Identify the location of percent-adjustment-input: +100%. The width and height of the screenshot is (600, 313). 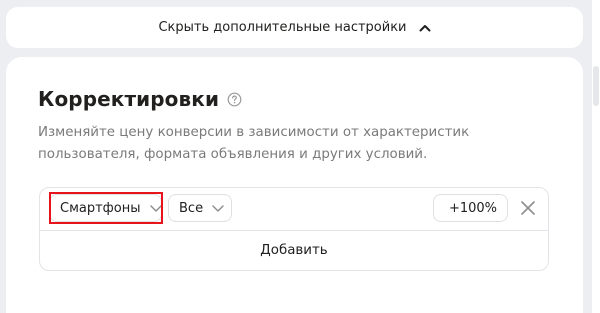
(470, 208).